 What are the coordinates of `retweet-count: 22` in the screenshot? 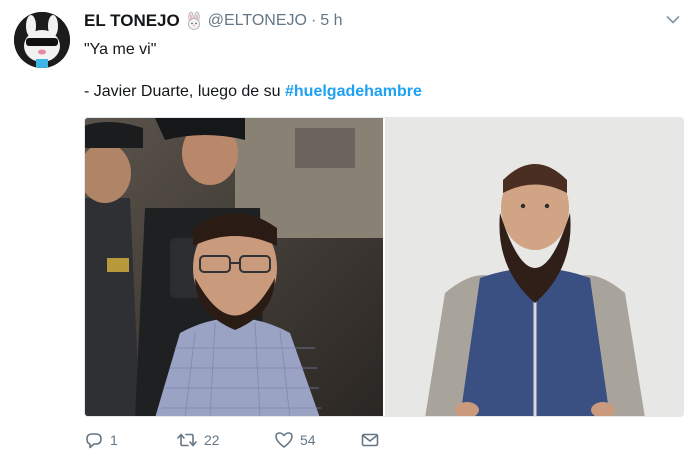 It's located at (212, 440).